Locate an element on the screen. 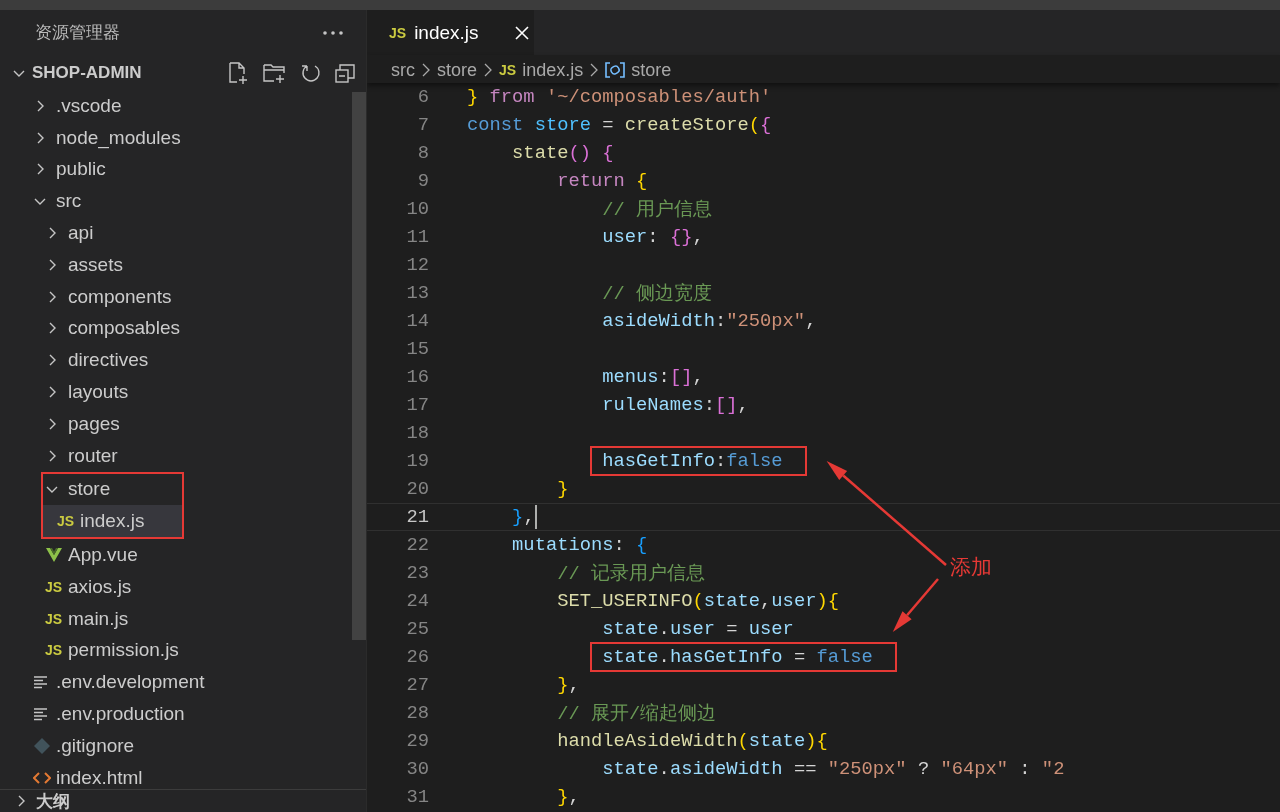 Image resolution: width=1280 pixels, height=812 pixels. code-line: // 侧边宽度 is located at coordinates (657, 294).